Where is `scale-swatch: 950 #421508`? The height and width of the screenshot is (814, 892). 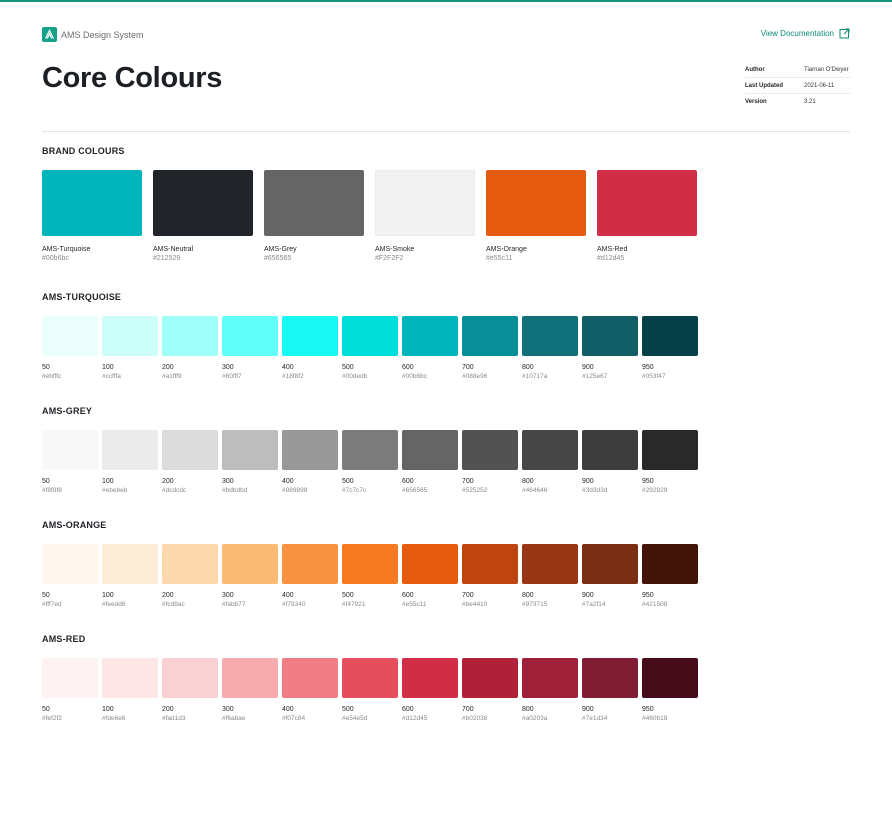
scale-swatch: 950 #421508 is located at coordinates (670, 577).